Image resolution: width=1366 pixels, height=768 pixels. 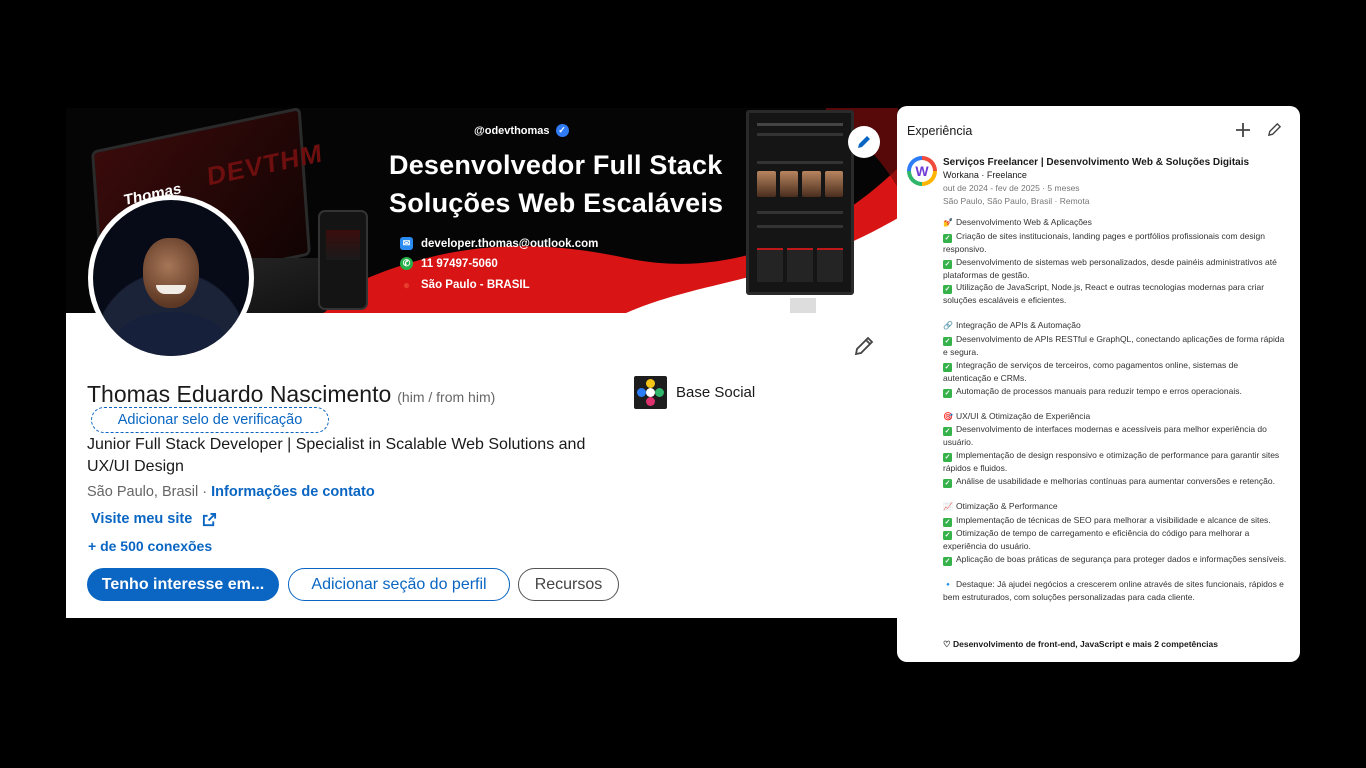 What do you see at coordinates (985, 175) in the screenshot?
I see `experience-company: Workana · Freelance` at bounding box center [985, 175].